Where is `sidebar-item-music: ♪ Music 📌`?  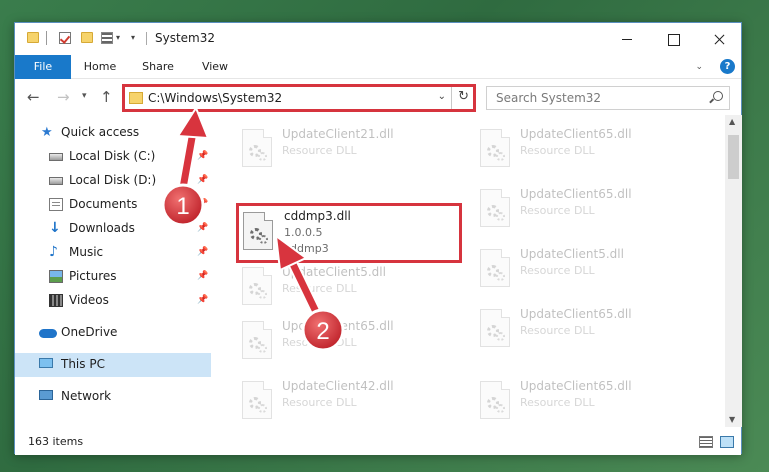 sidebar-item-music: ♪ Music 📌 is located at coordinates (113, 253).